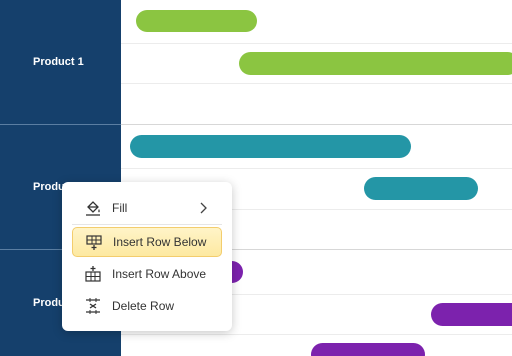 The height and width of the screenshot is (356, 512). I want to click on group-header-product-1: Product 1, so click(60, 62).